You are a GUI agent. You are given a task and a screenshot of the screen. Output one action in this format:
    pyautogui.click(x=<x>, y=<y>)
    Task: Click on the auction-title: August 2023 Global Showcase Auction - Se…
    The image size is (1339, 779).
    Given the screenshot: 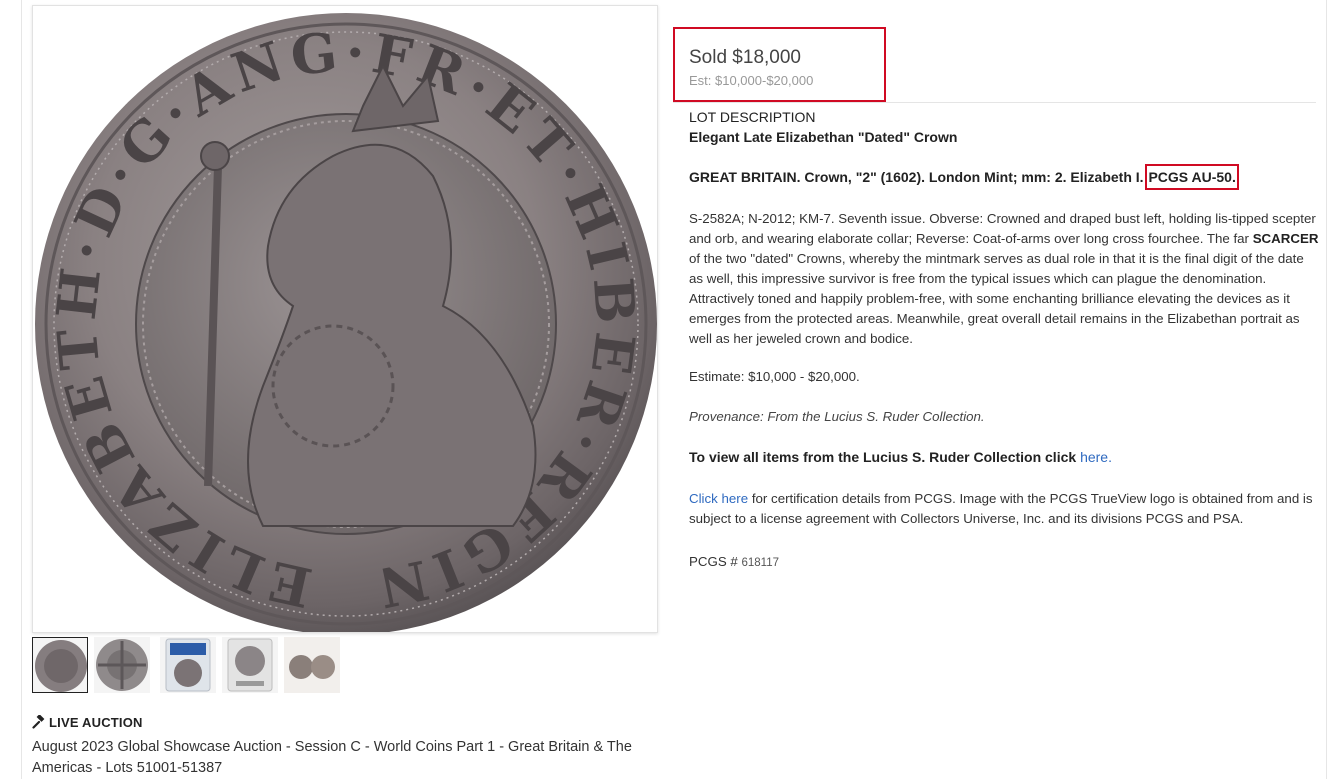 What is the action you would take?
    pyautogui.click(x=352, y=758)
    